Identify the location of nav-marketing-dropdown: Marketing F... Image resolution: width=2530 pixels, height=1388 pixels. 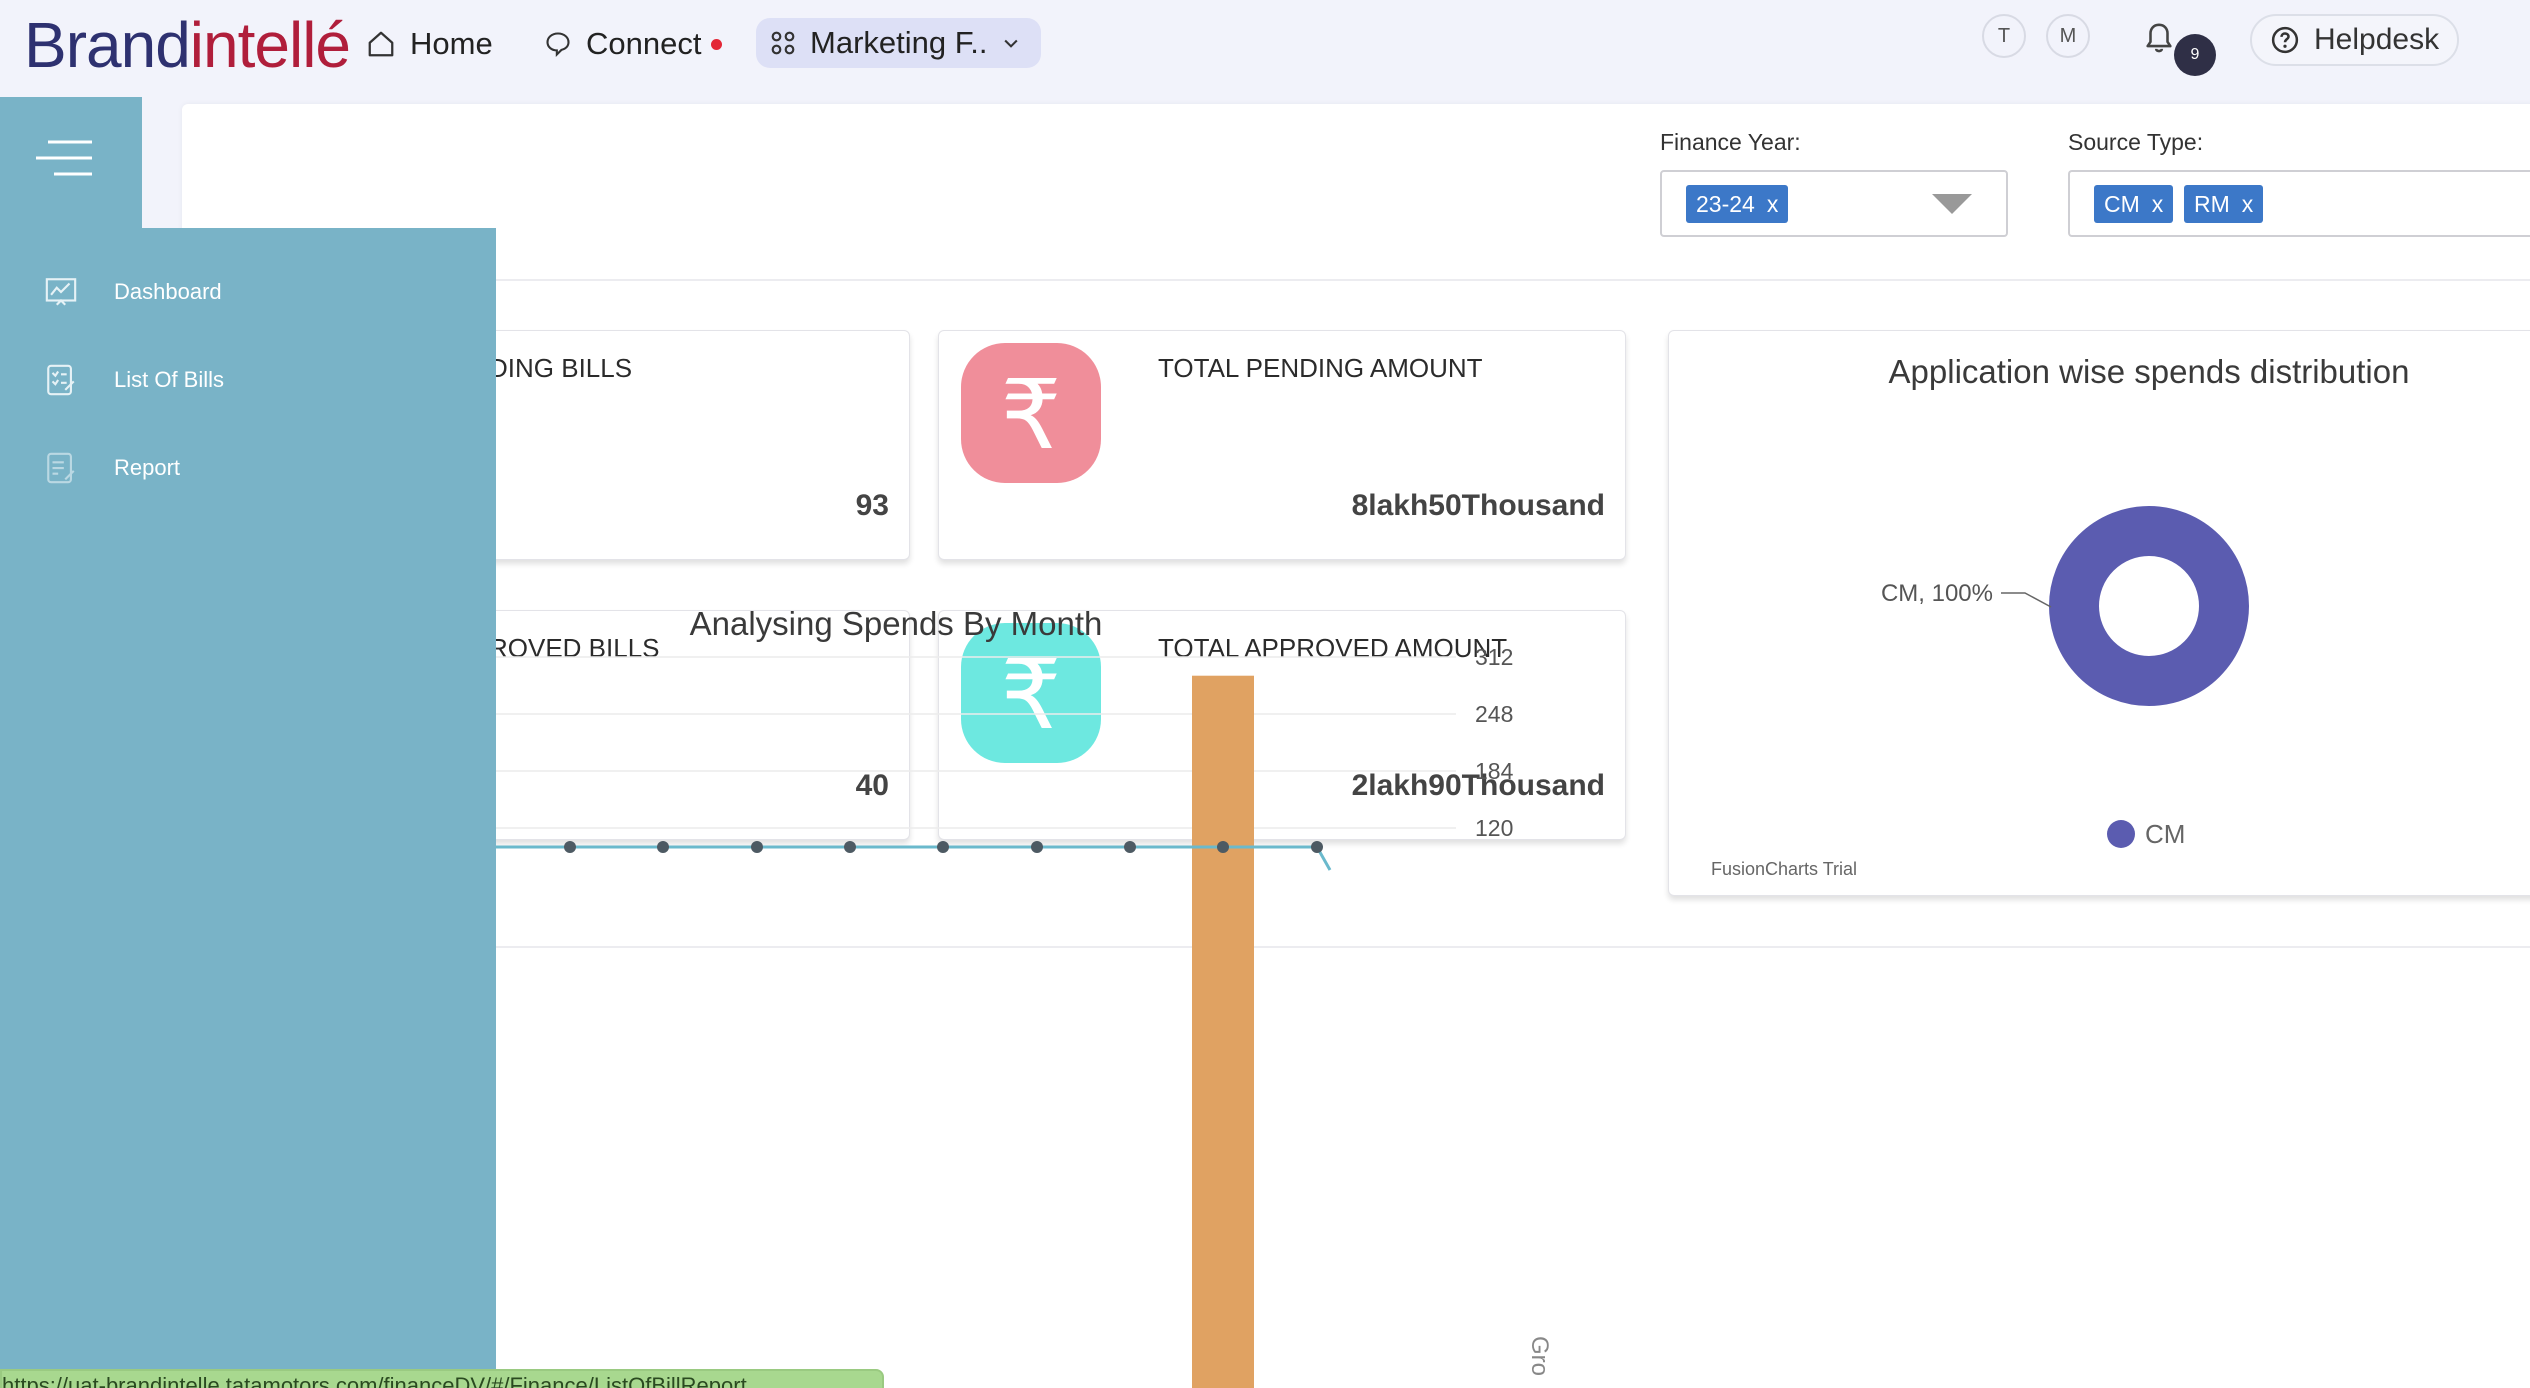
(899, 43).